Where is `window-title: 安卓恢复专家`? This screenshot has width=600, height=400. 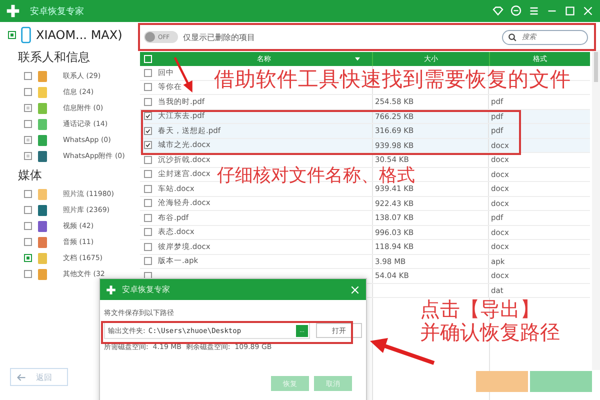 window-title: 安卓恢复专家 is located at coordinates (57, 12).